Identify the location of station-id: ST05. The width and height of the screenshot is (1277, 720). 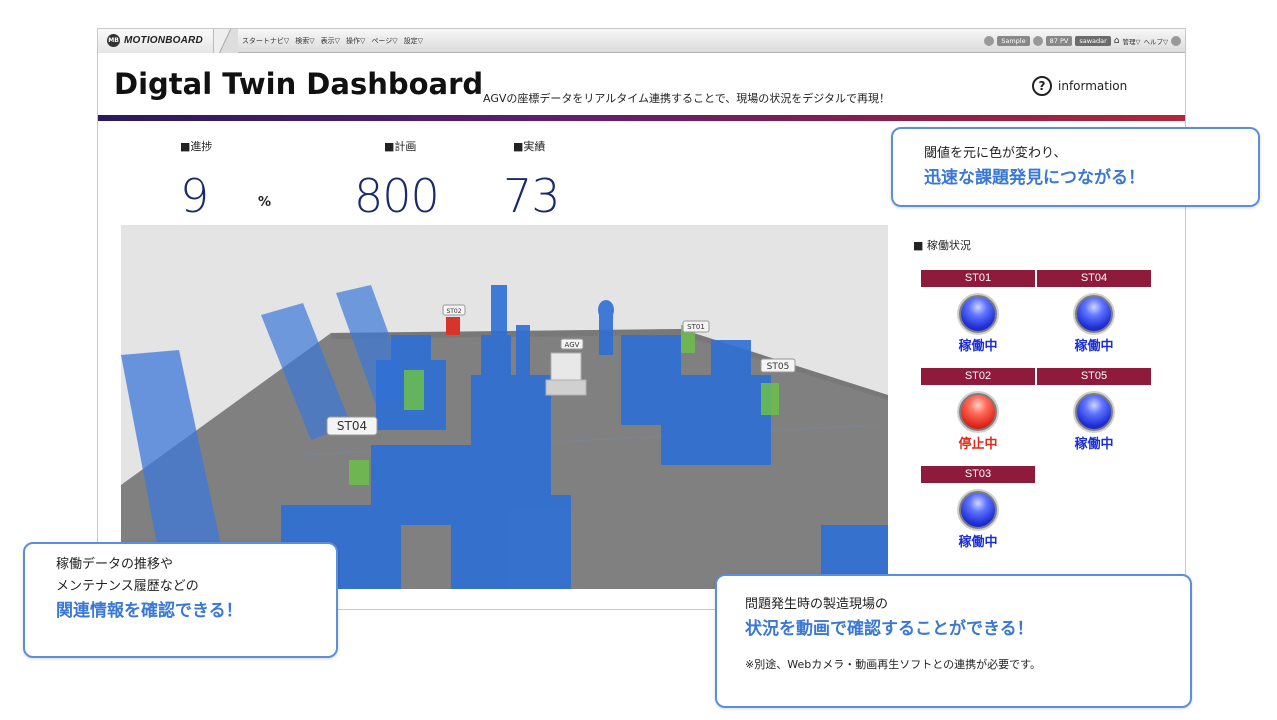
(1094, 376).